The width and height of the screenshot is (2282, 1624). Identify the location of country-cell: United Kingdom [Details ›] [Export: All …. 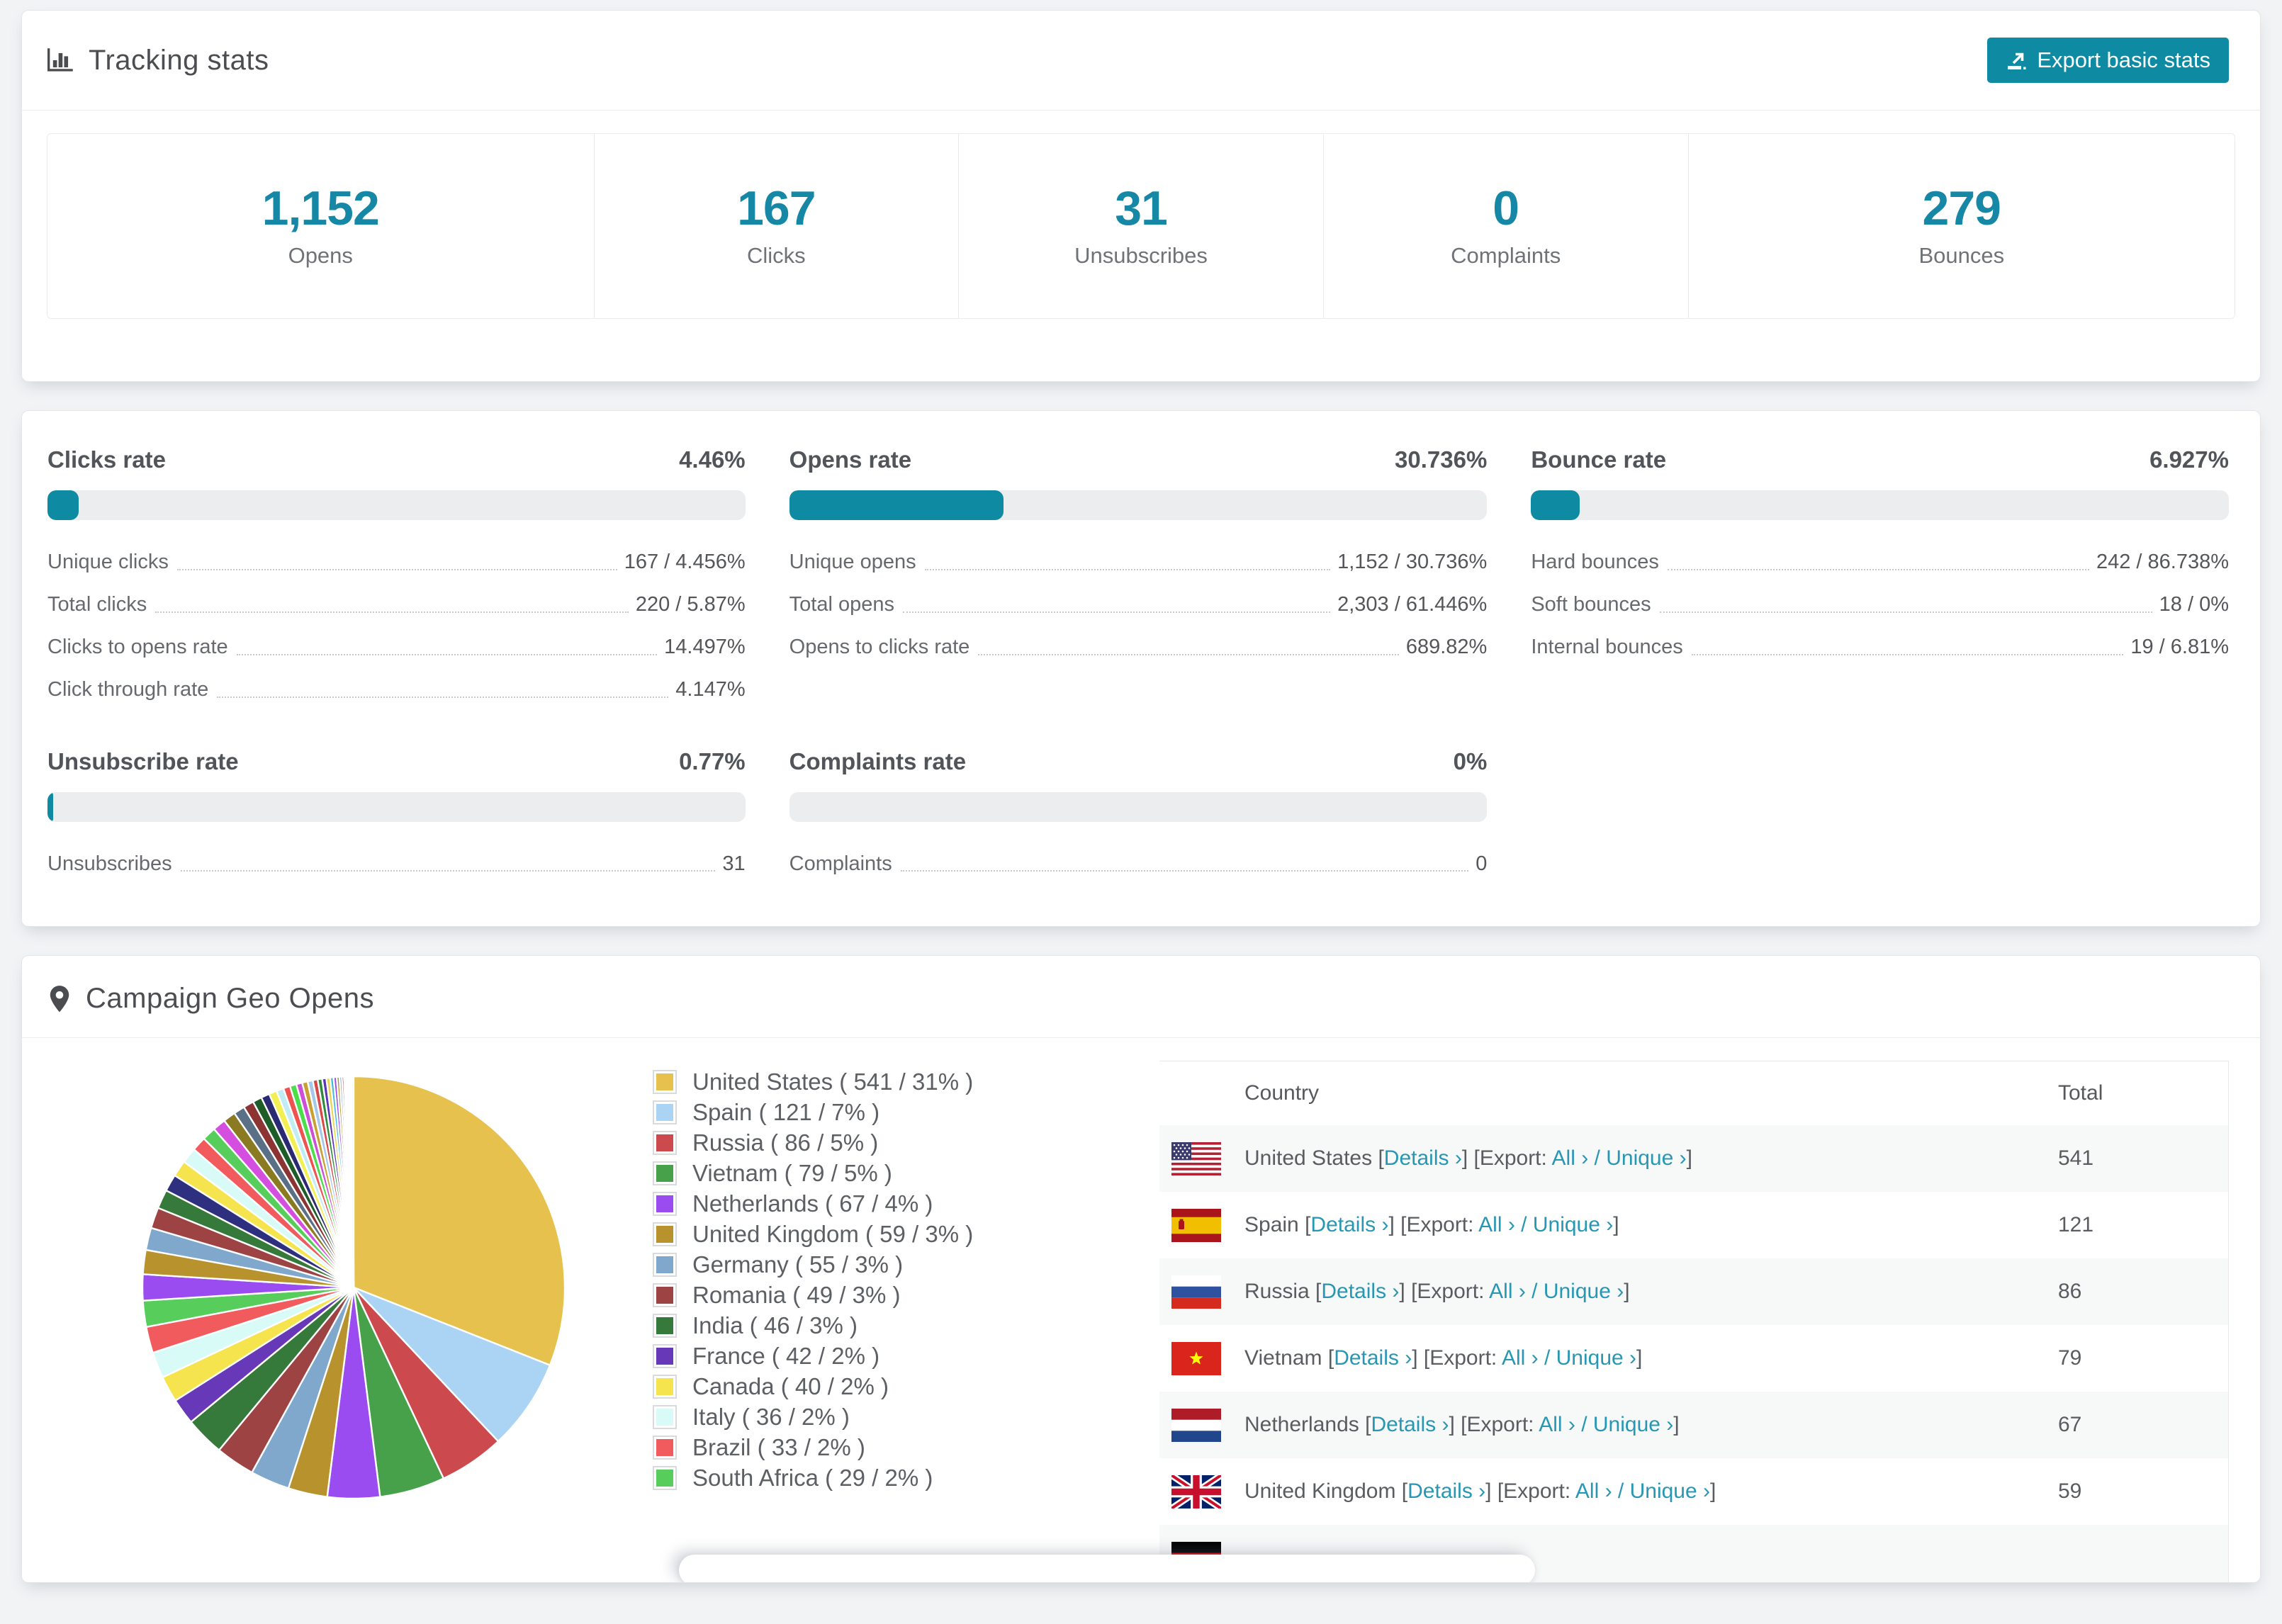
(1480, 1492).